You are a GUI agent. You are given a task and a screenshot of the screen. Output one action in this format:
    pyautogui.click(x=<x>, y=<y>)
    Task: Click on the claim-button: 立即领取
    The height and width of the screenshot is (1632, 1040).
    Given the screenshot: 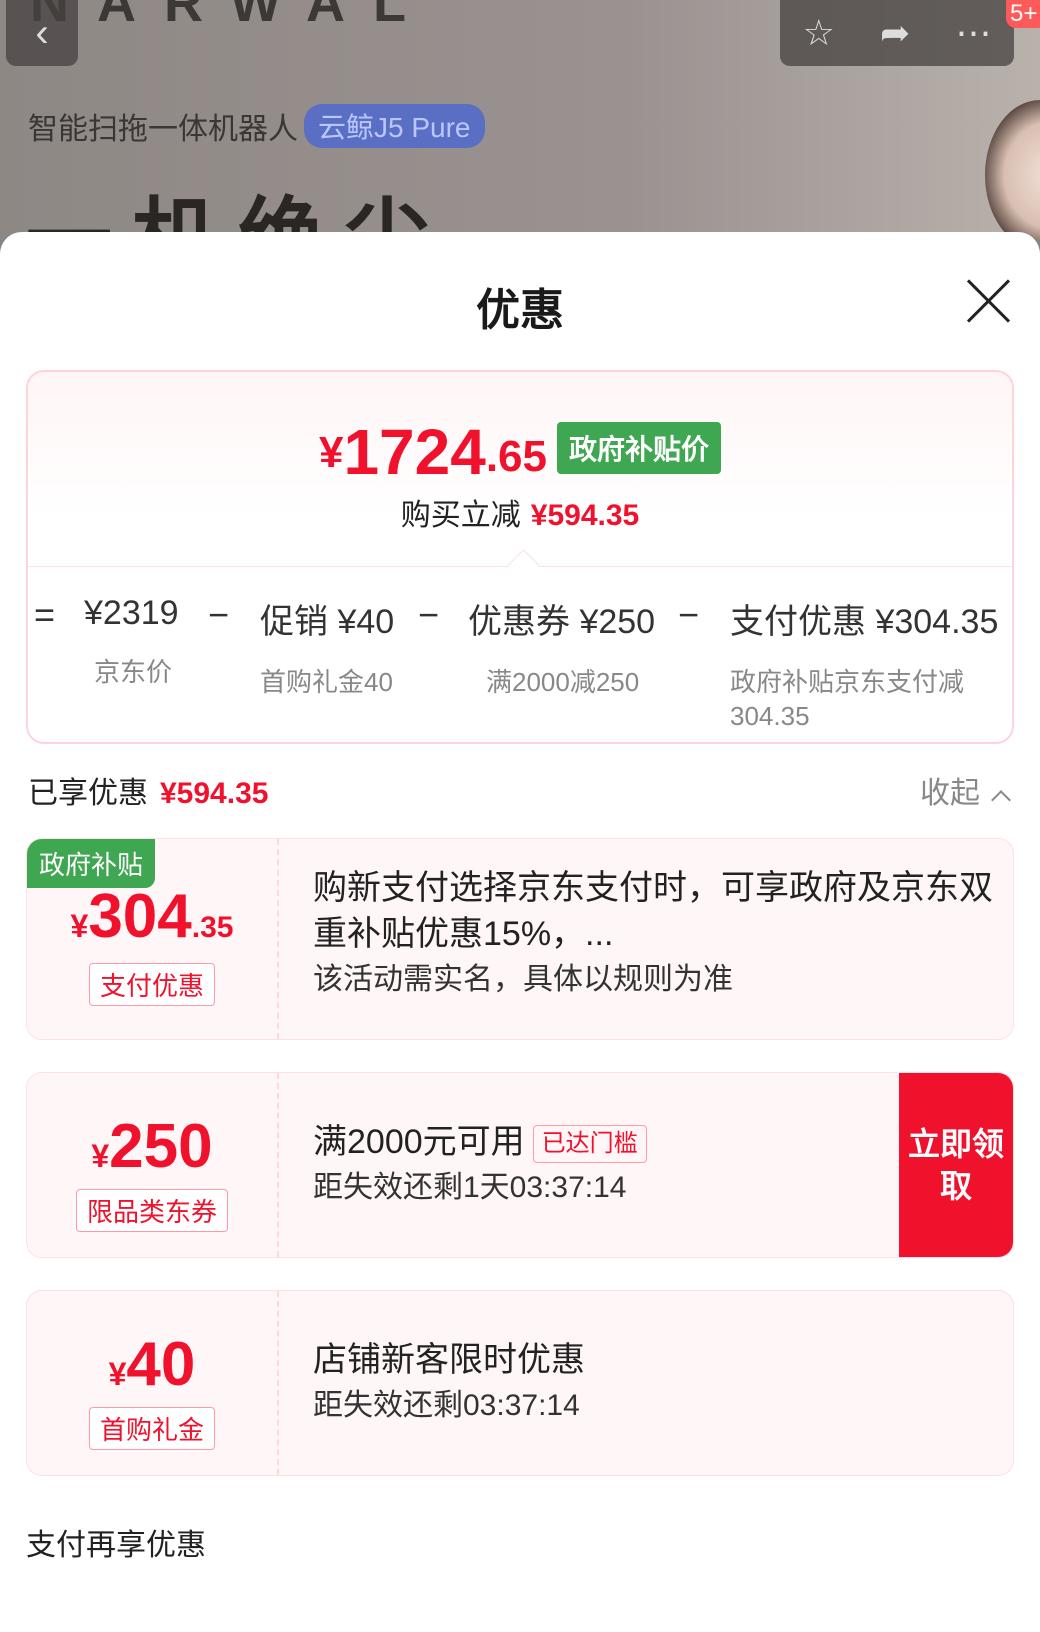 What is the action you would take?
    pyautogui.click(x=956, y=1165)
    